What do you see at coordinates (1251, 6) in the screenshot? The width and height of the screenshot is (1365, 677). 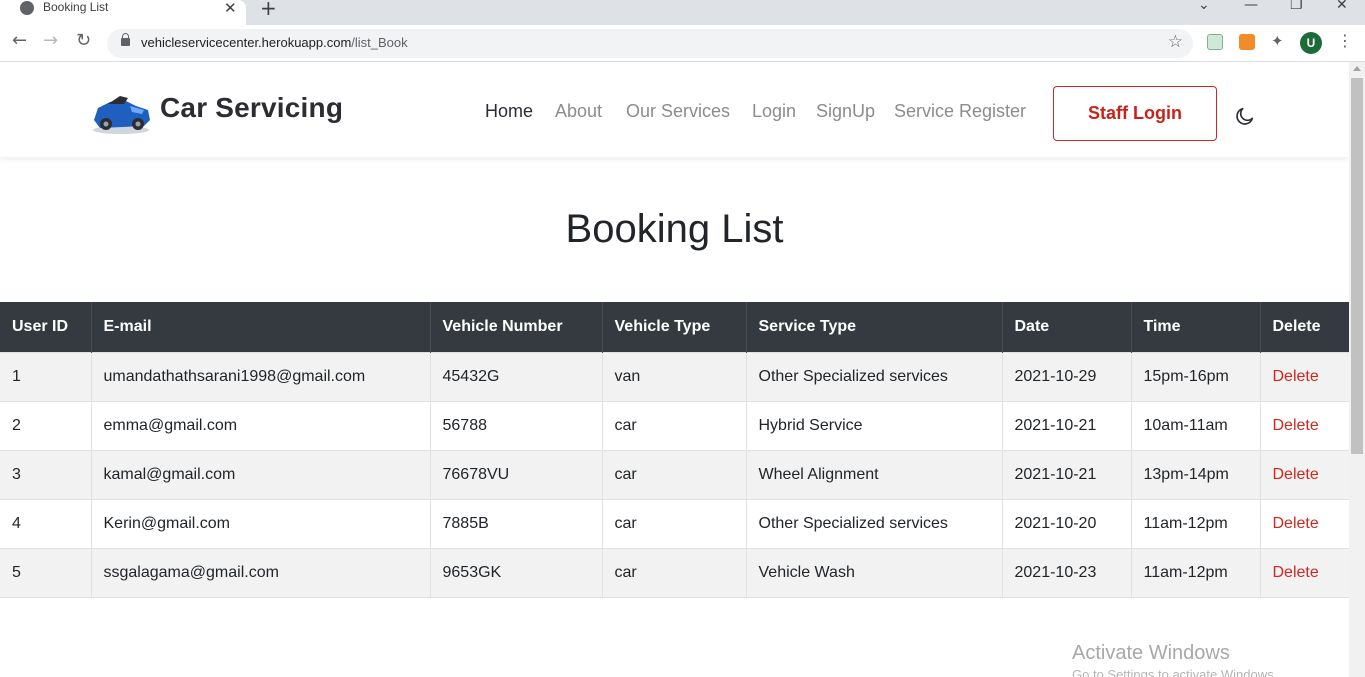 I see `minimize-button: —` at bounding box center [1251, 6].